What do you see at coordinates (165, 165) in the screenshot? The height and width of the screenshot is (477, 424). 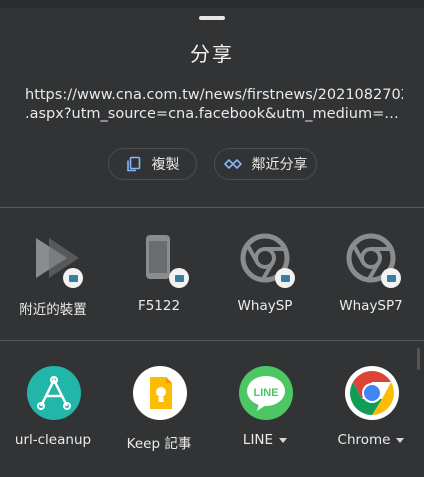 I see `copy-label: 複製` at bounding box center [165, 165].